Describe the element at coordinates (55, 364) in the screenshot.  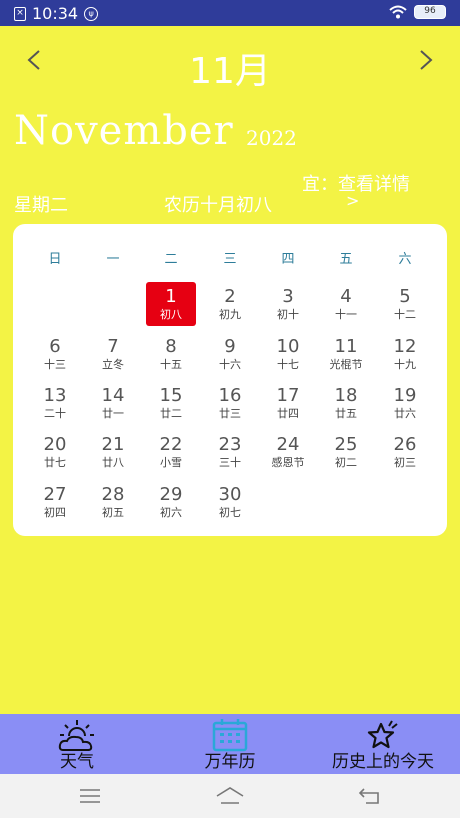
I see `lunar-day-label: 十三` at that location.